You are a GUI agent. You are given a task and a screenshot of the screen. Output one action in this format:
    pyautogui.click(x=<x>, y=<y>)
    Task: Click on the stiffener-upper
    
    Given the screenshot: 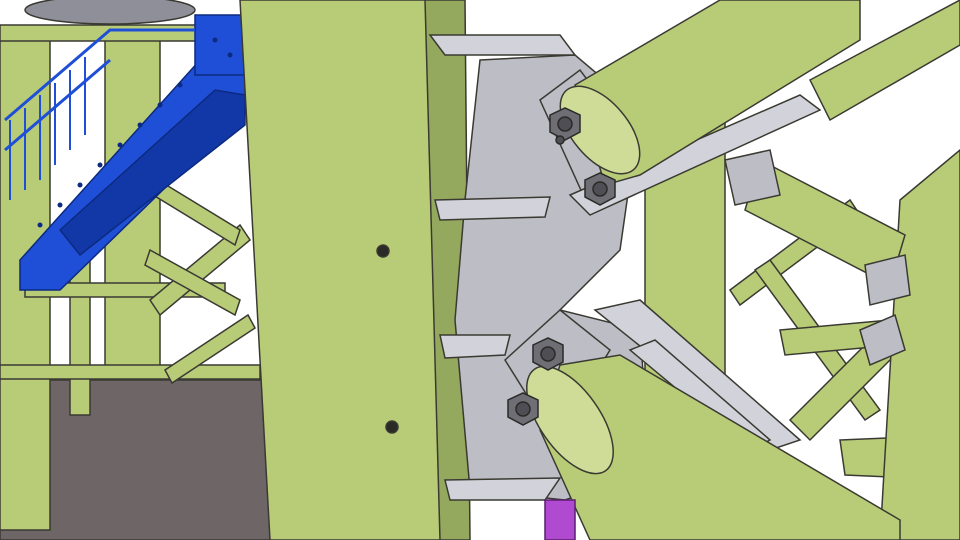 What is the action you would take?
    pyautogui.click(x=492, y=208)
    